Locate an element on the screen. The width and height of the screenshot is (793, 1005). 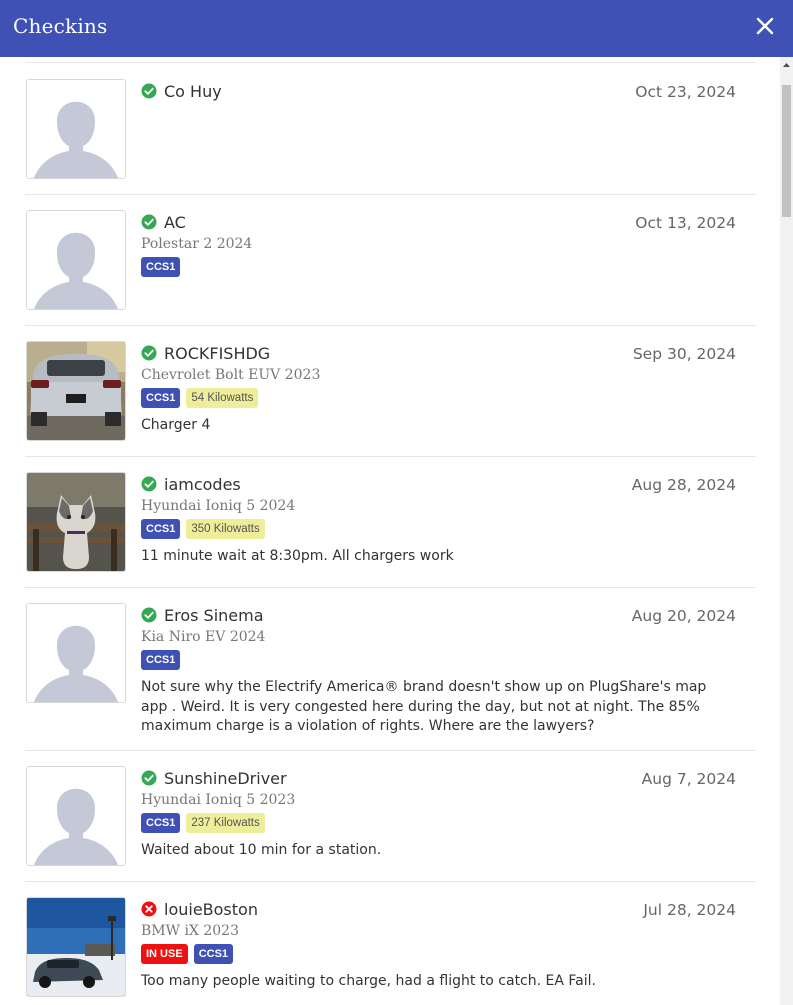
dialog-title: Checkins is located at coordinates (60, 26).